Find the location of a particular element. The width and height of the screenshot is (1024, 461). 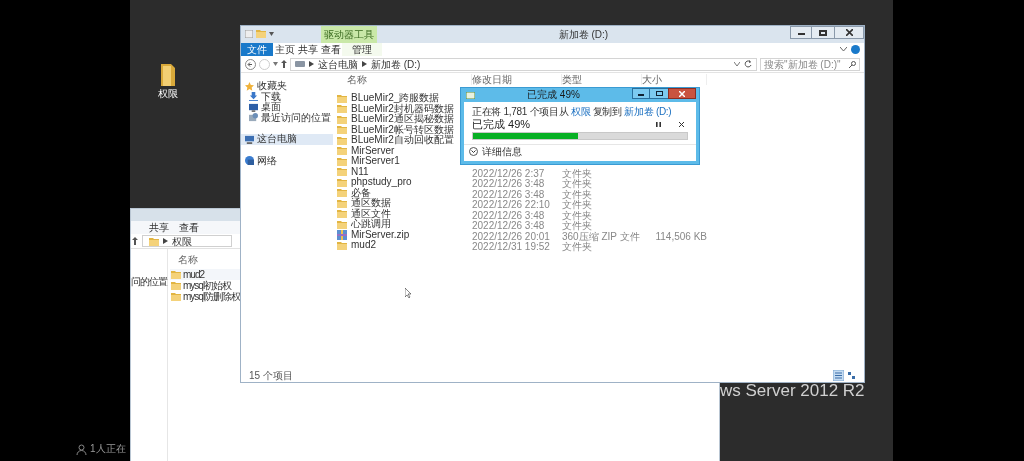

file-date: 2022/12/26 20:01 is located at coordinates (511, 236).